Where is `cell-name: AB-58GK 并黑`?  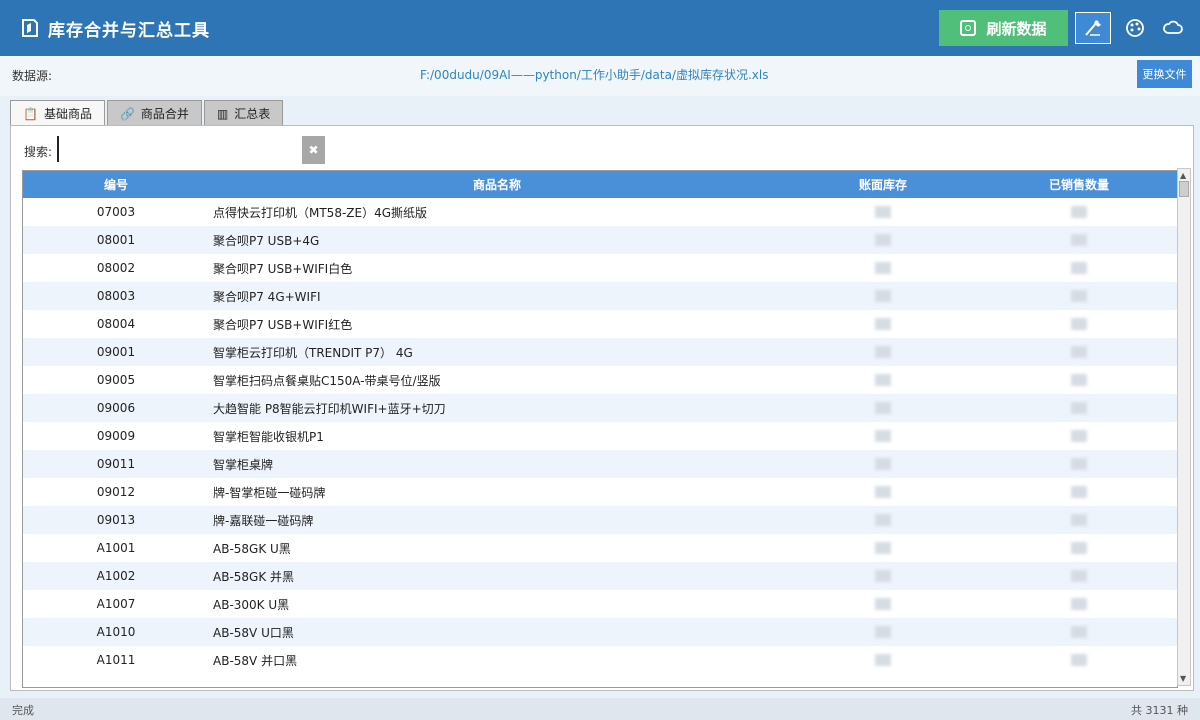
cell-name: AB-58GK 并黑 is located at coordinates (497, 576).